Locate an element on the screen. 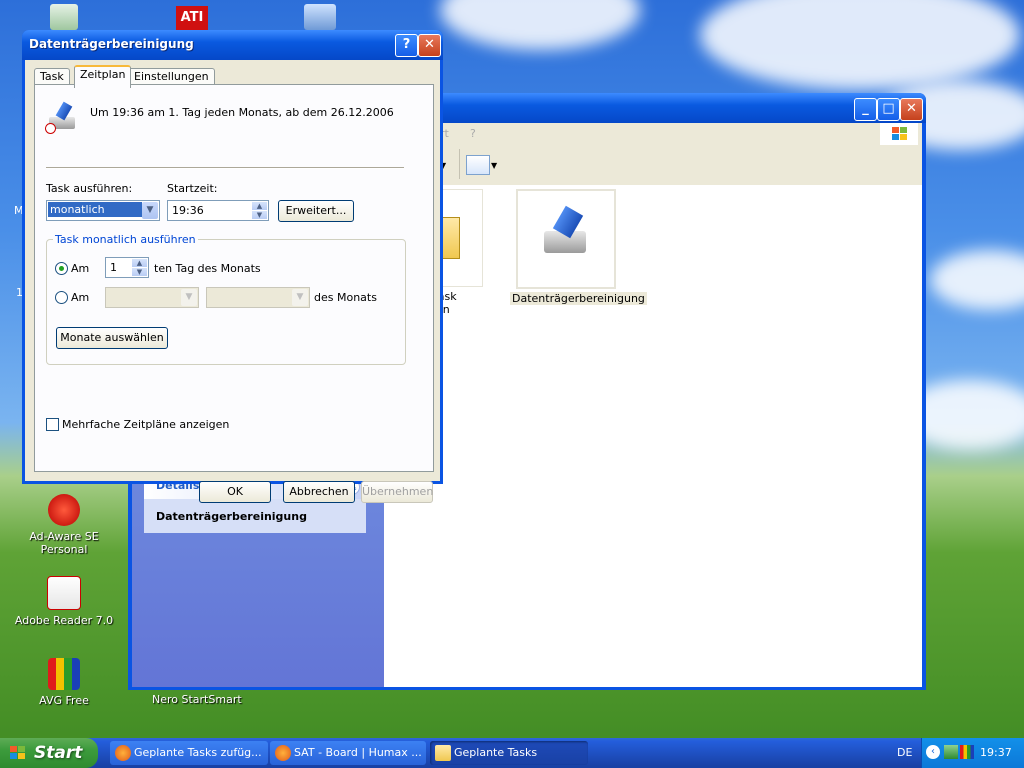 This screenshot has width=1024, height=768. taskbar-button-scheduled-tasks: Geplante Tasks is located at coordinates (509, 753).